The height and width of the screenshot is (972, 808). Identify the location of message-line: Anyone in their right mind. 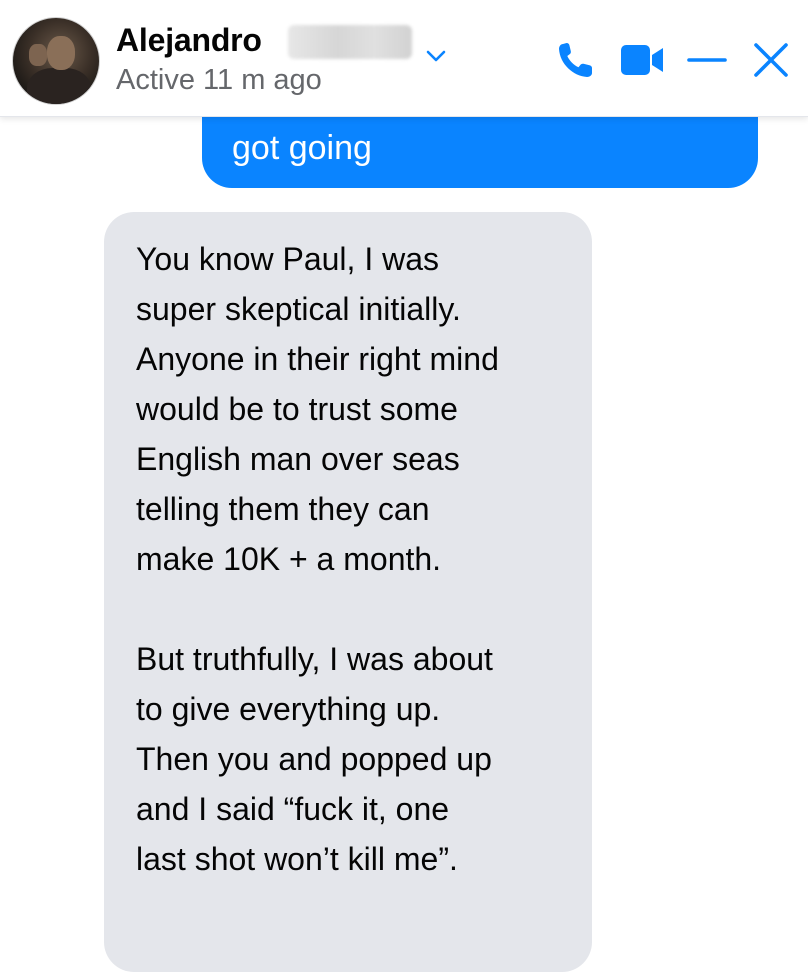
(317, 359).